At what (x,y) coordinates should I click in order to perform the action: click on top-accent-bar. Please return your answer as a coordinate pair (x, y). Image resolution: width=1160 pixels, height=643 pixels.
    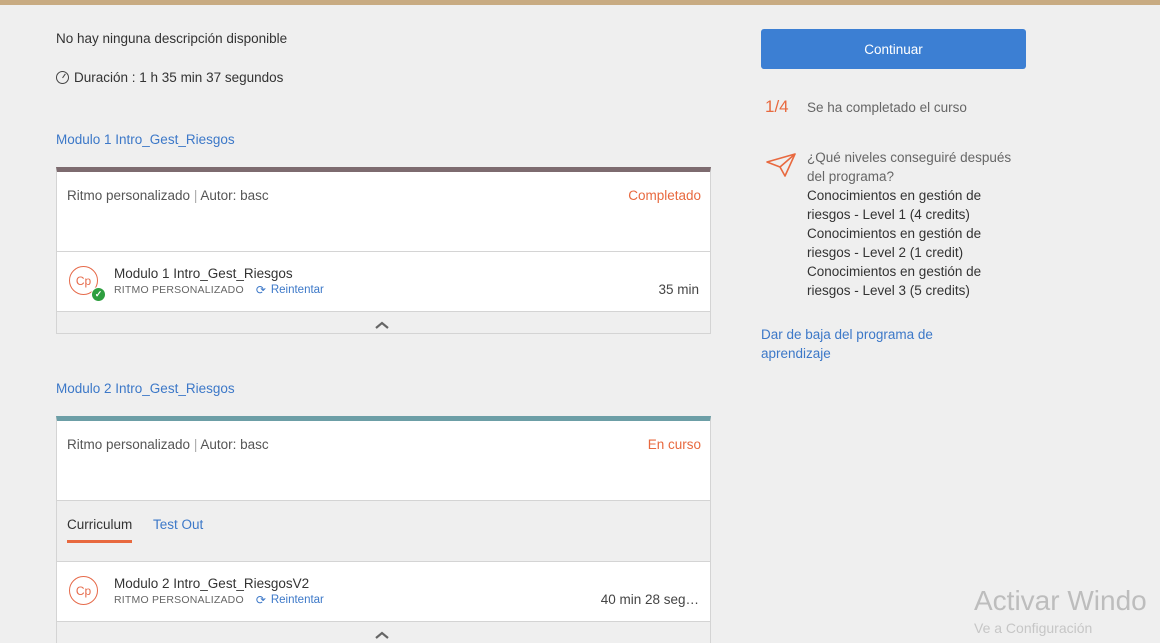
    Looking at the image, I should click on (580, 2).